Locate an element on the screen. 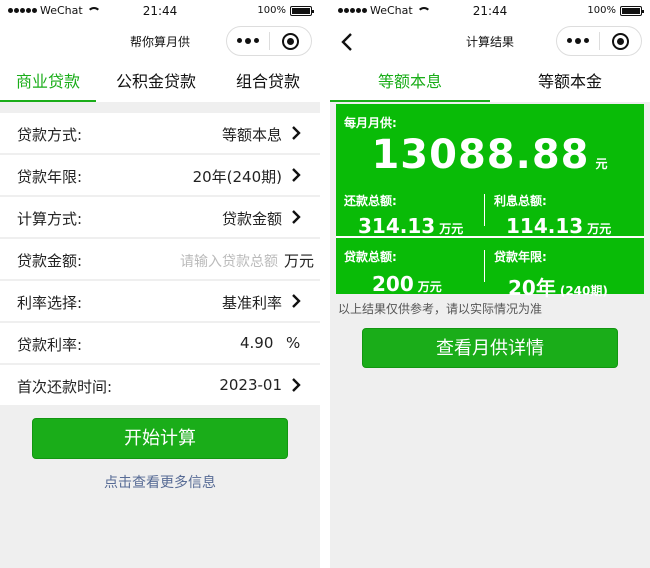 The image size is (650, 568). loan-amount-row: 贷款金额: 请输入贷款总额 万元 is located at coordinates (160, 259).